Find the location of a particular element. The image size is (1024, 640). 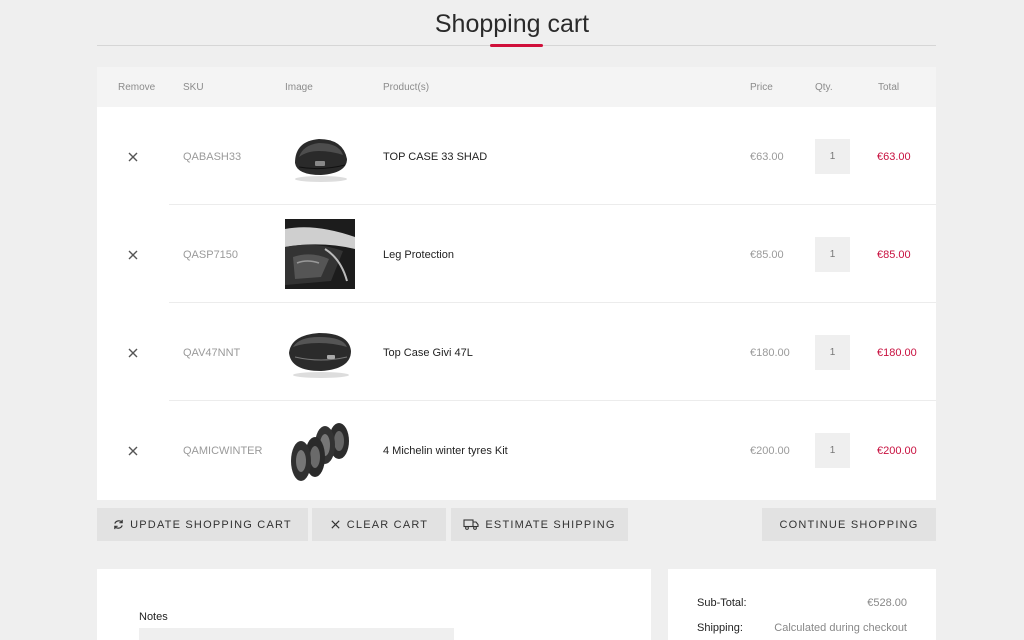

item-sku: QAV47NNT is located at coordinates (212, 353).